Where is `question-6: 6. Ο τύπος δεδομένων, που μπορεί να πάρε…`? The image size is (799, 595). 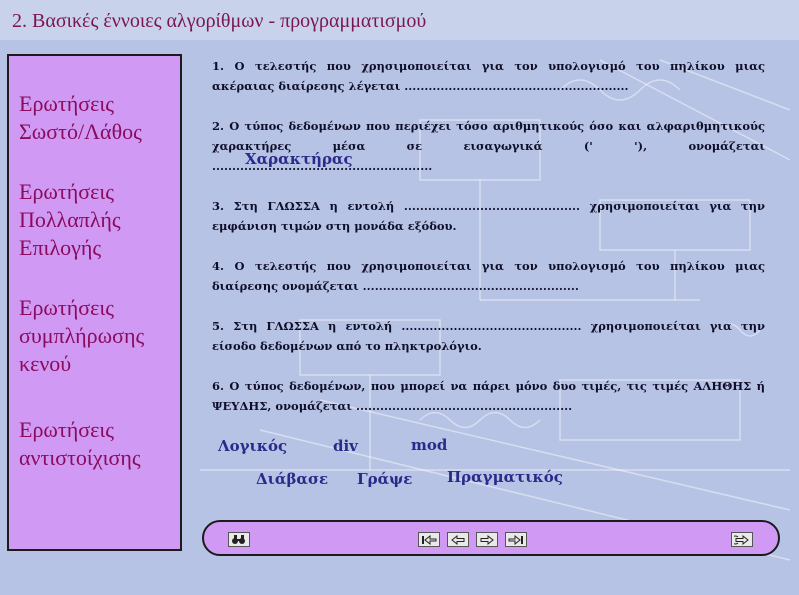 question-6: 6. Ο τύπος δεδομένων, που μπορεί να πάρε… is located at coordinates (488, 396).